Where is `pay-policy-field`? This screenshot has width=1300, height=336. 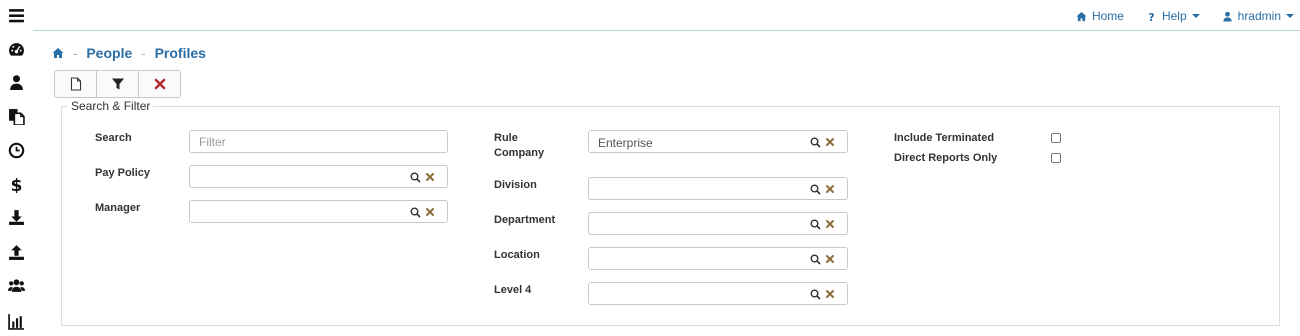
pay-policy-field is located at coordinates (318, 176).